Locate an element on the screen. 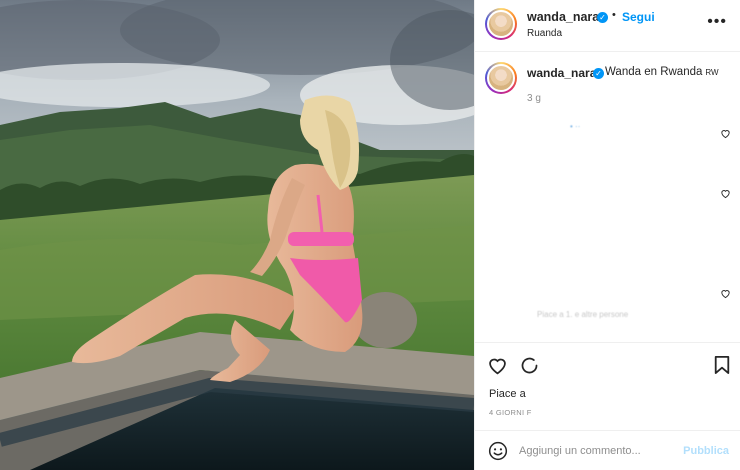 The image size is (740, 470). add-comment-bar: Pubblica is located at coordinates (607, 450).